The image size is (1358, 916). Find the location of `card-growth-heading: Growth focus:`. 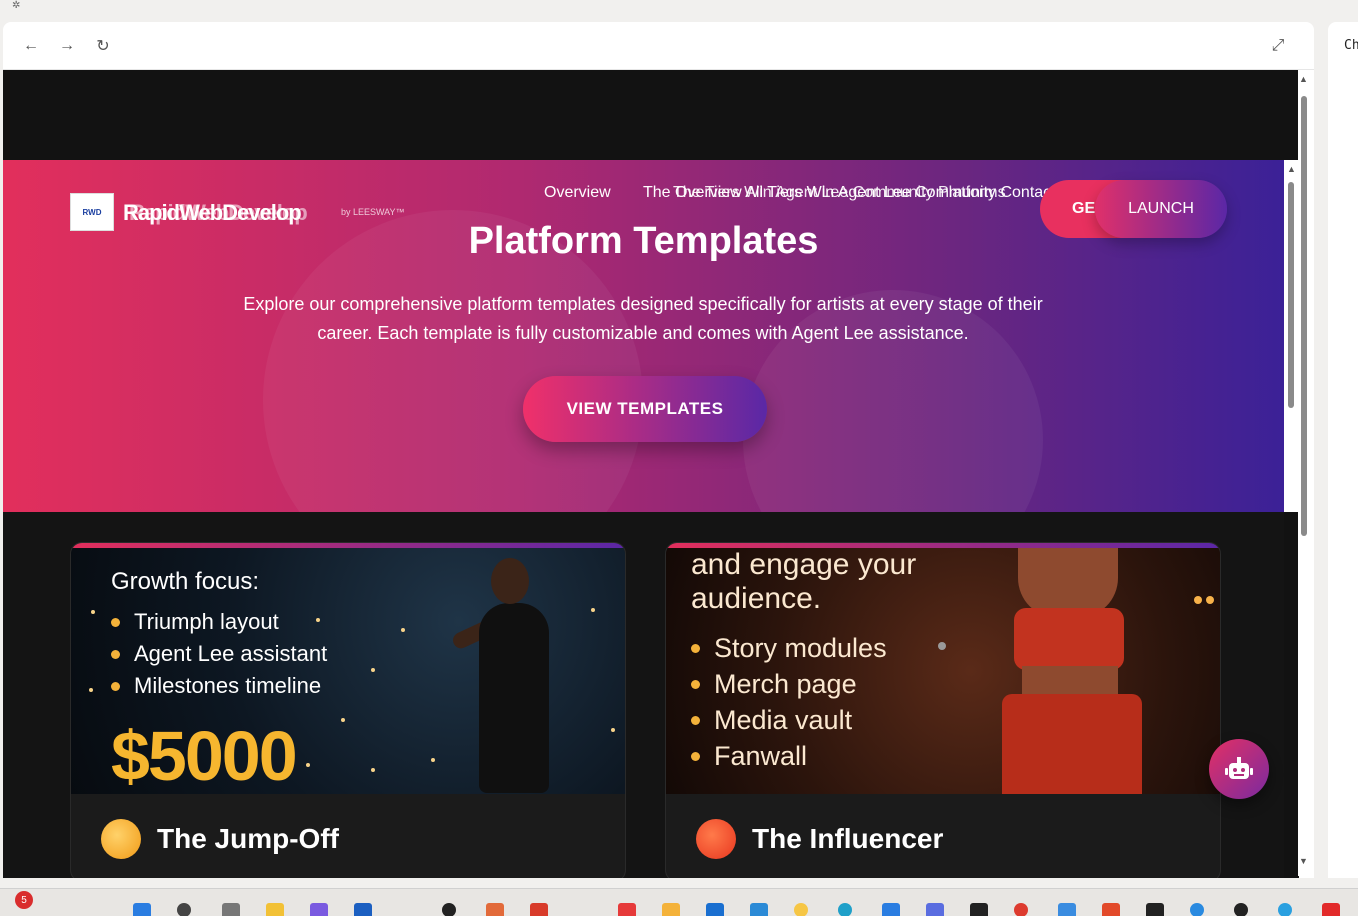

card-growth-heading: Growth focus: is located at coordinates (185, 581).